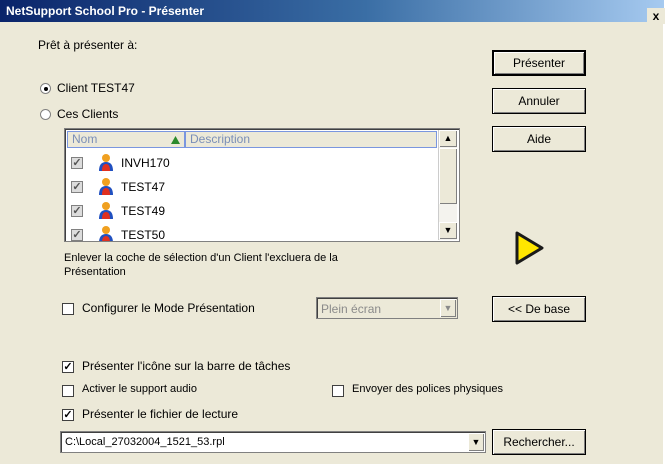 The width and height of the screenshot is (672, 464). I want to click on present-button: Présenter, so click(539, 63).